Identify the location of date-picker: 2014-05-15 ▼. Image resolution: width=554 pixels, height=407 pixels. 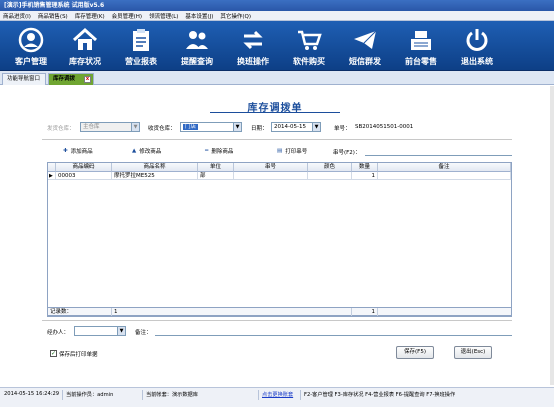
(296, 127).